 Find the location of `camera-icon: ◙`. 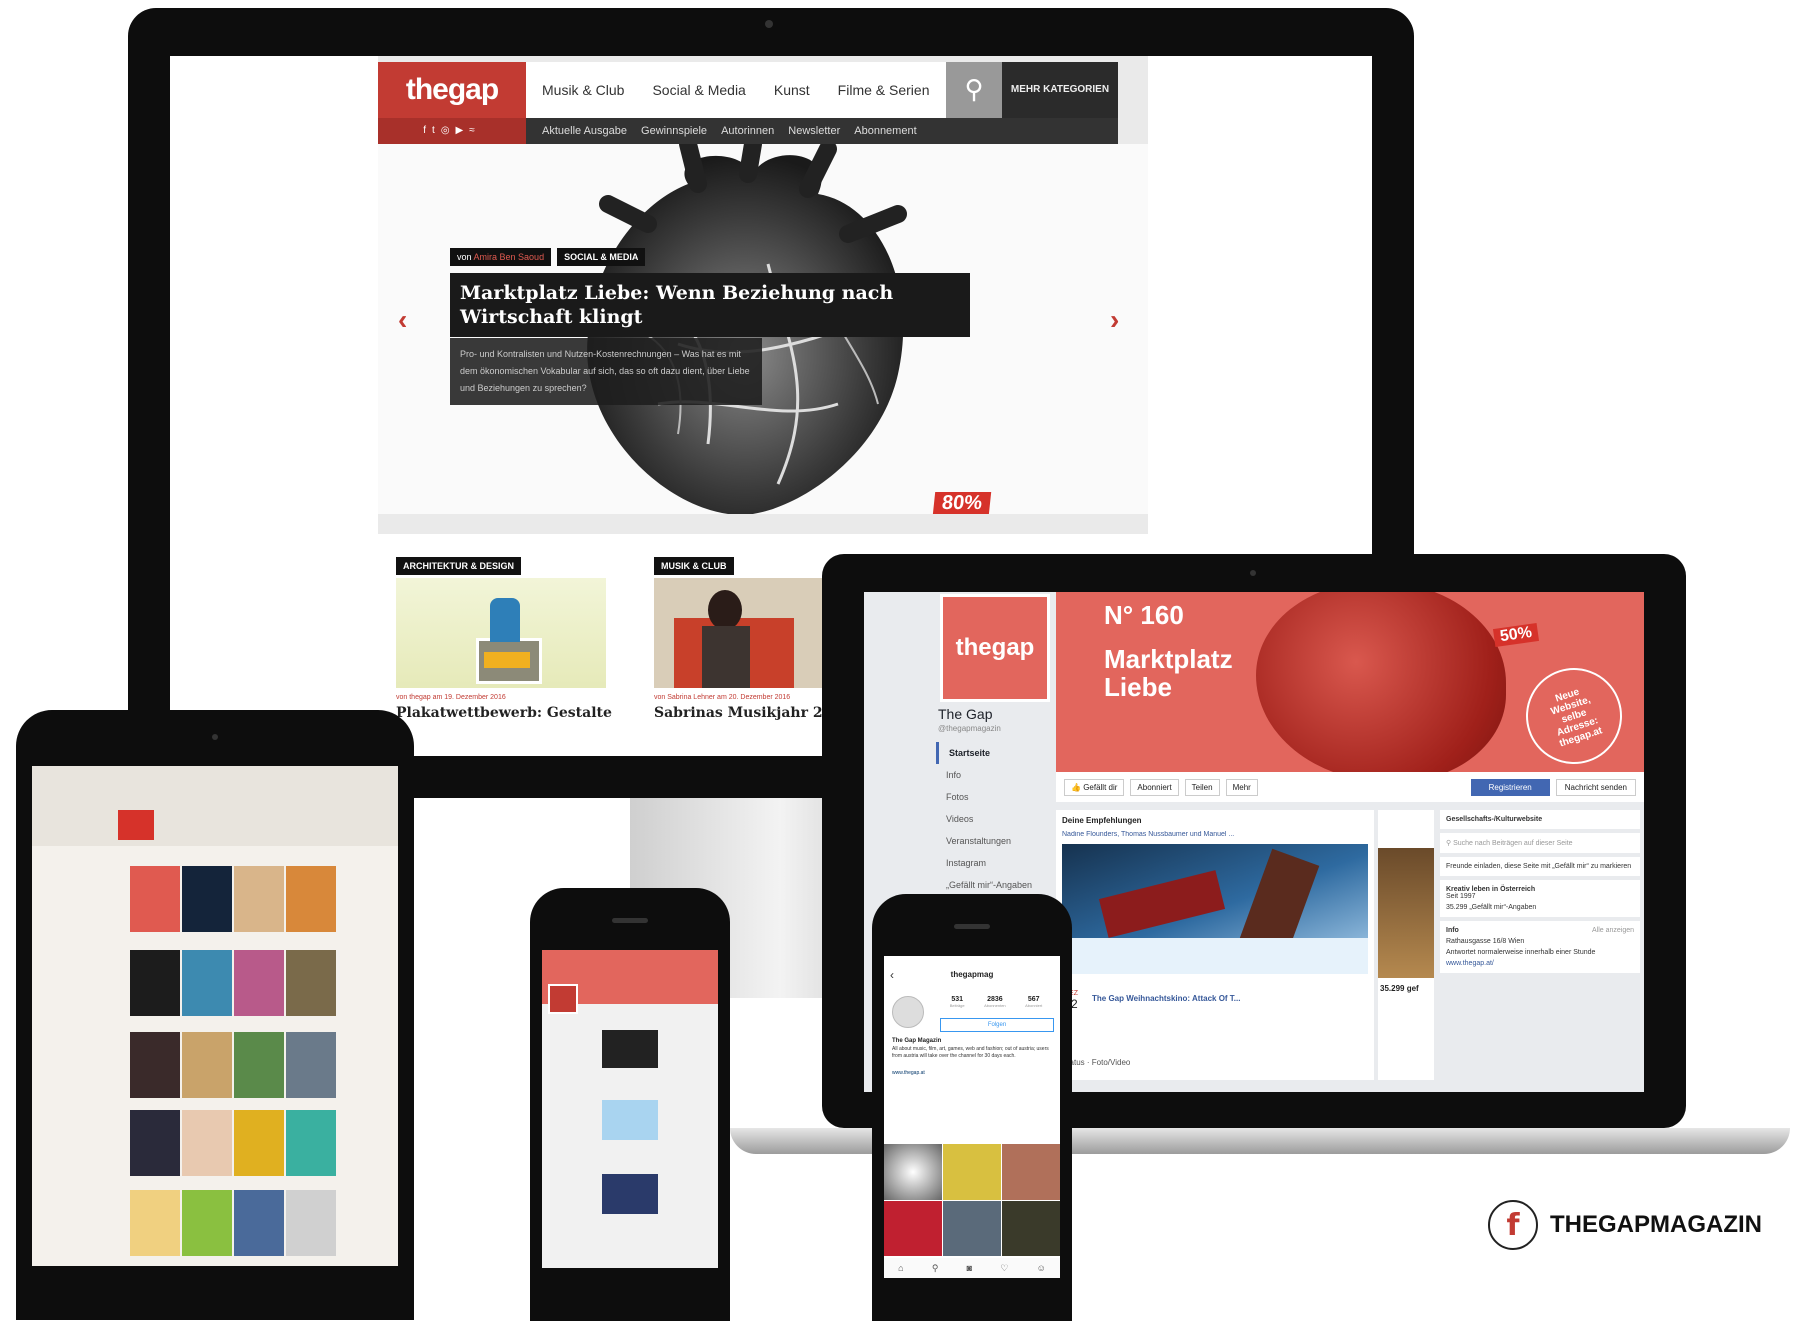

camera-icon: ◙ is located at coordinates (969, 1268).